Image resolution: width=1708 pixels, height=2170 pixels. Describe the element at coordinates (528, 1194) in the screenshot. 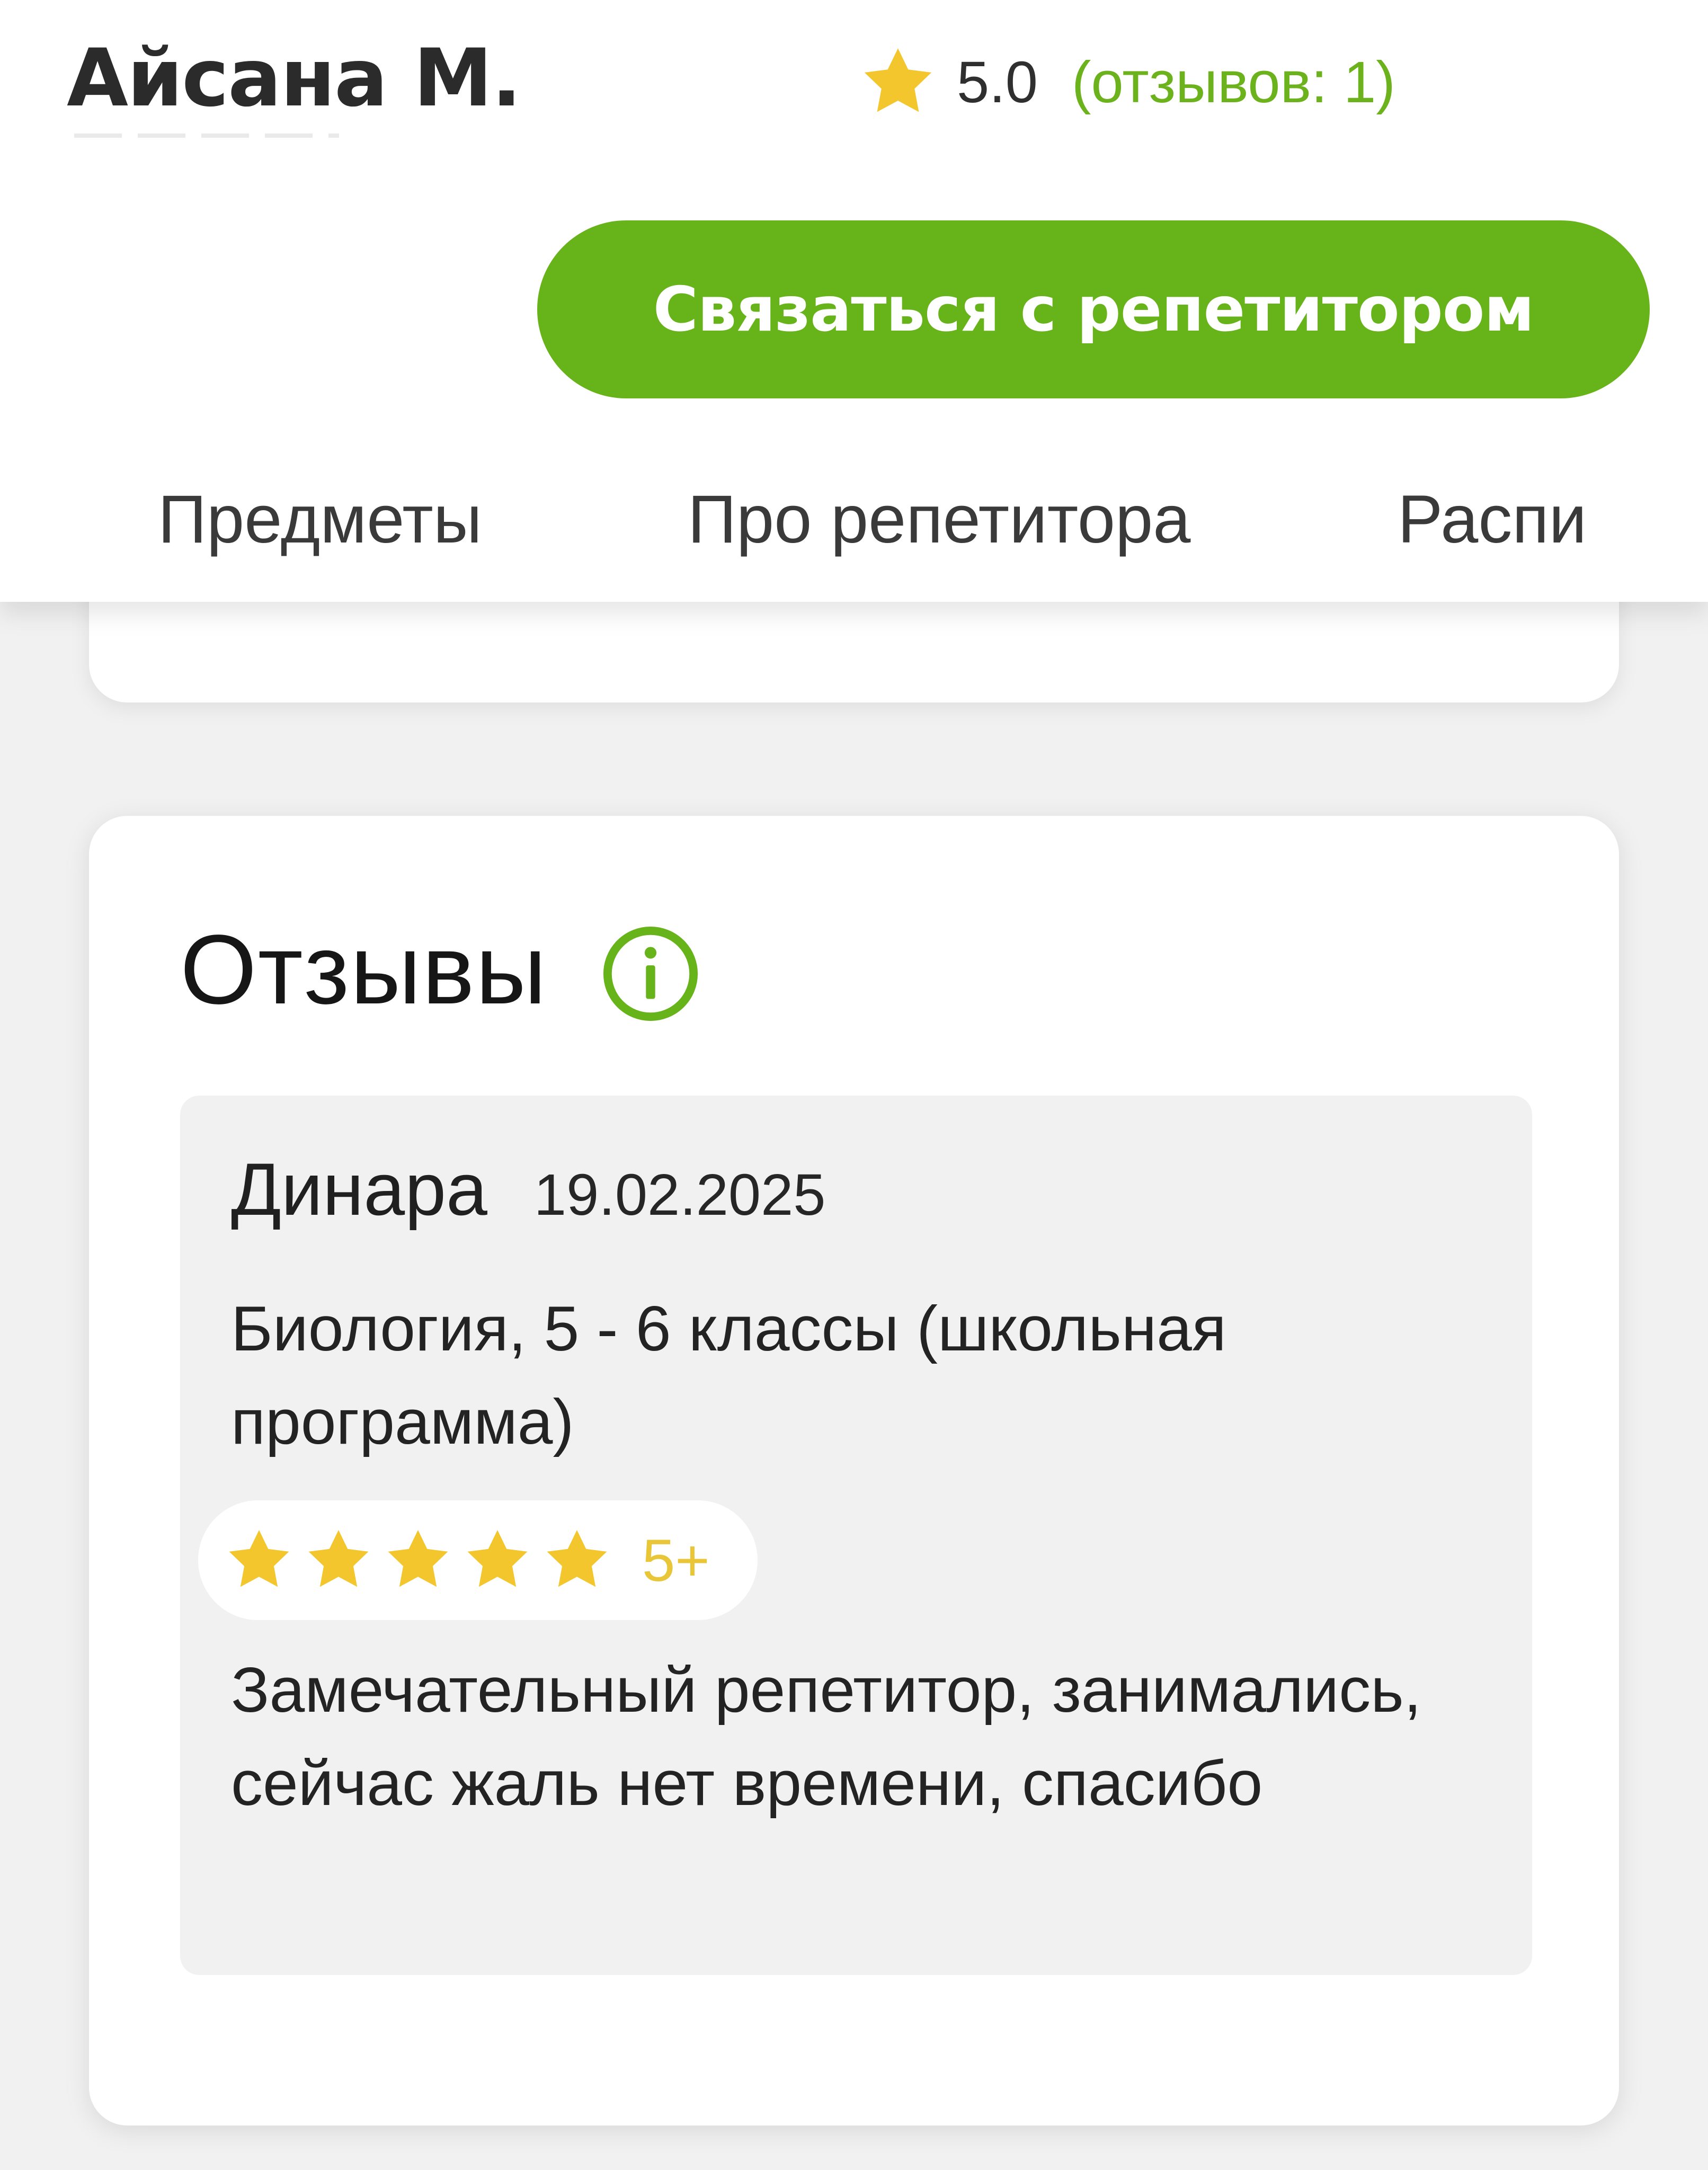

I see `review-header: Динара 19.02.2025` at that location.